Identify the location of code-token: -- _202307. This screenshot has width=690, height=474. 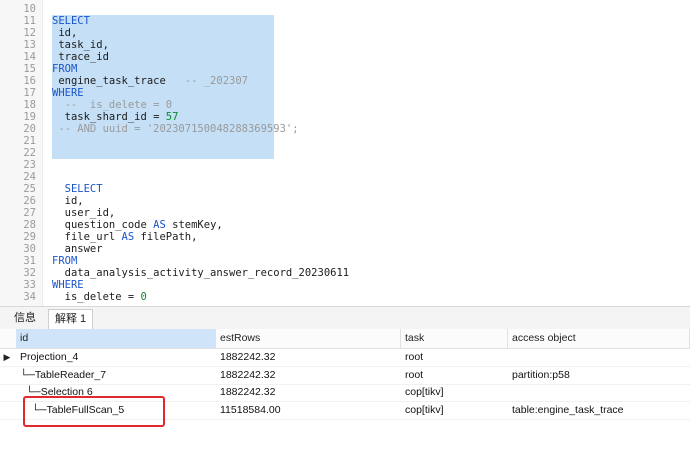
(216, 81).